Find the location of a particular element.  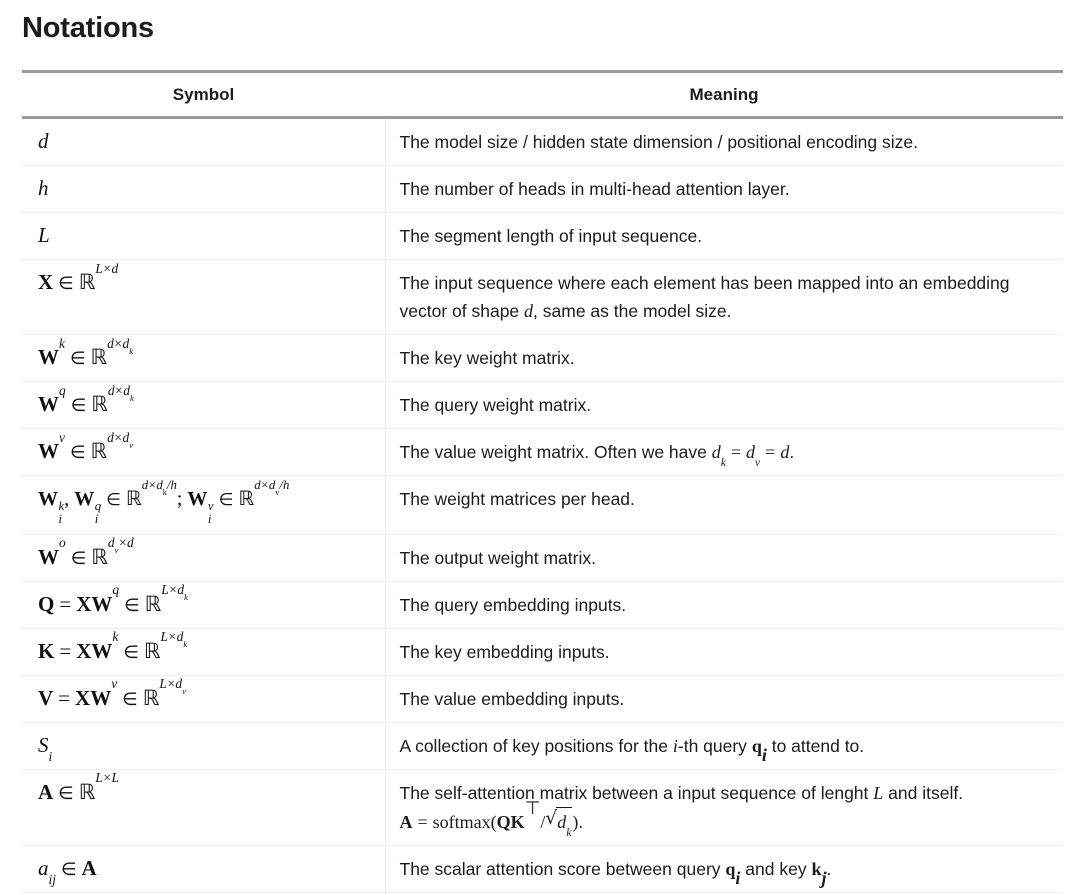

meaning-text: The query weight matrix. is located at coordinates (495, 405).